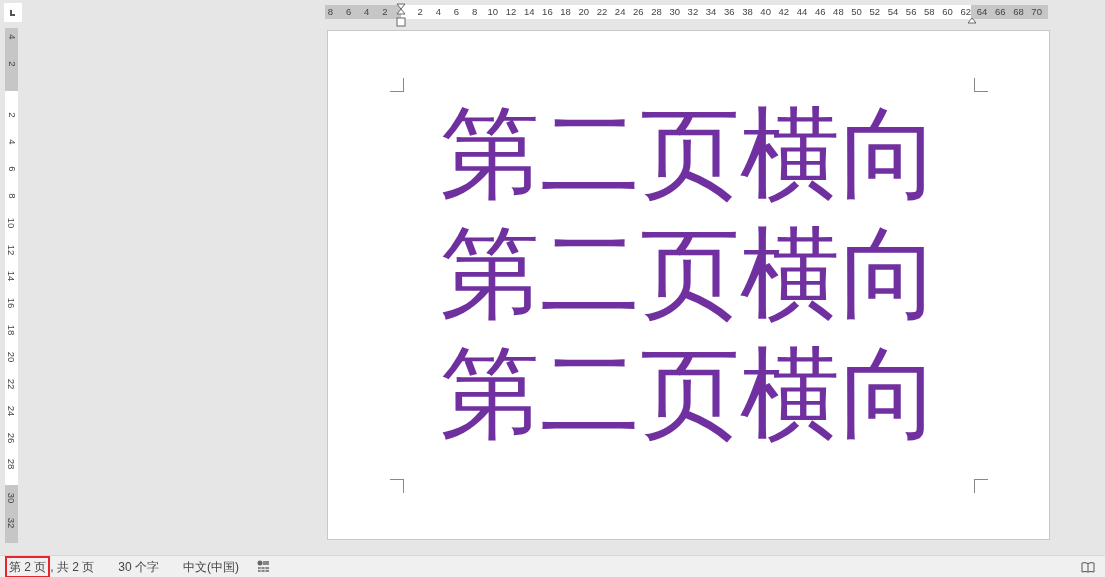 This screenshot has height=577, width=1105. Describe the element at coordinates (784, 12) in the screenshot. I see `ruler-number: 42` at that location.